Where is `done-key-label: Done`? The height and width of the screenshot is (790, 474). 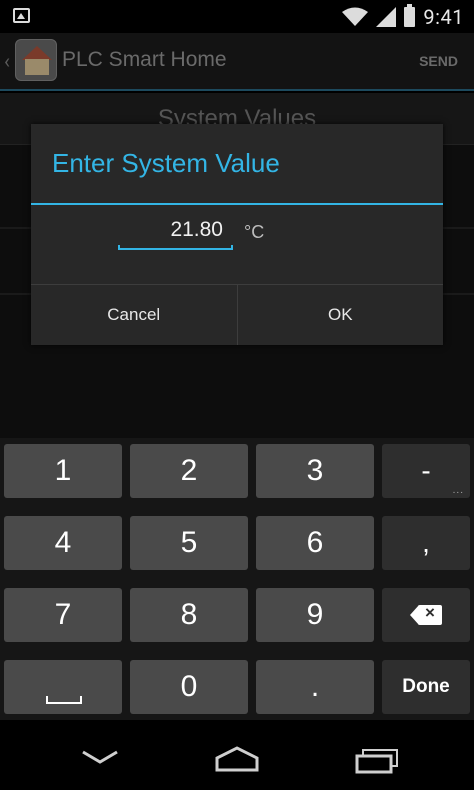 done-key-label: Done is located at coordinates (426, 686).